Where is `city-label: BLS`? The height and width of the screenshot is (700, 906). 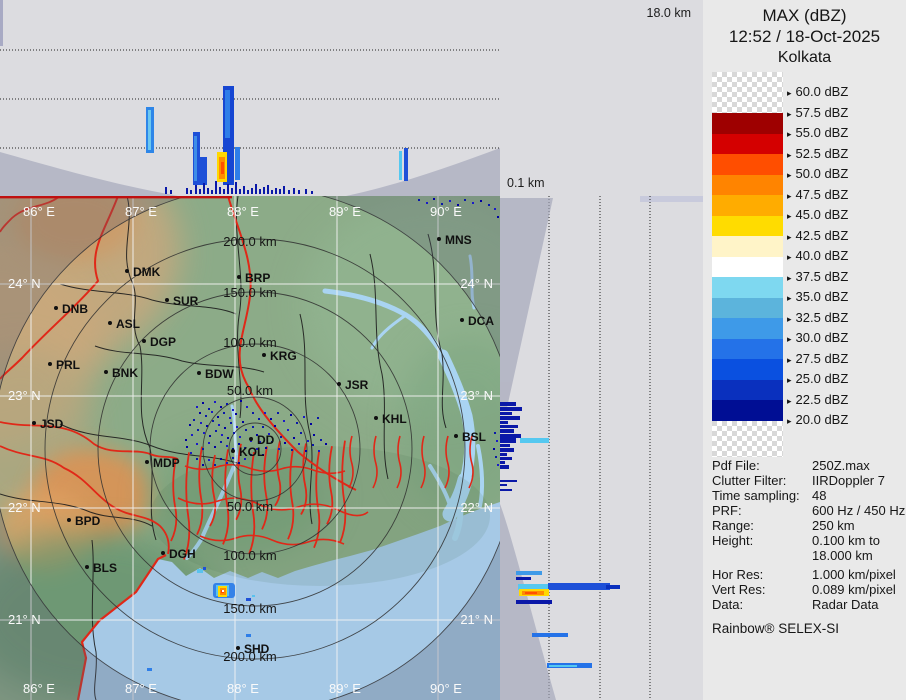 city-label: BLS is located at coordinates (105, 568).